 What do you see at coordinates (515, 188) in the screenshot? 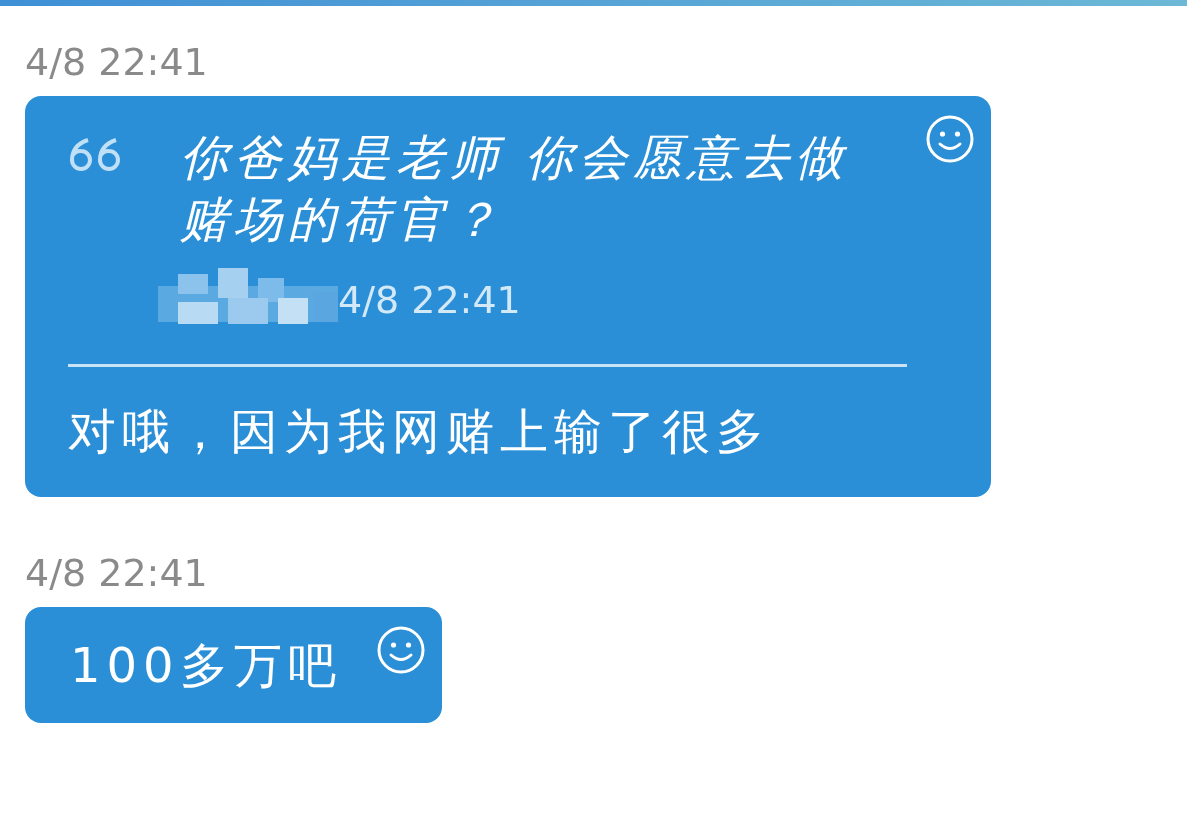
I see `quoted-text: 你爸妈是老师 你会愿意去做赌场的荷官？` at bounding box center [515, 188].